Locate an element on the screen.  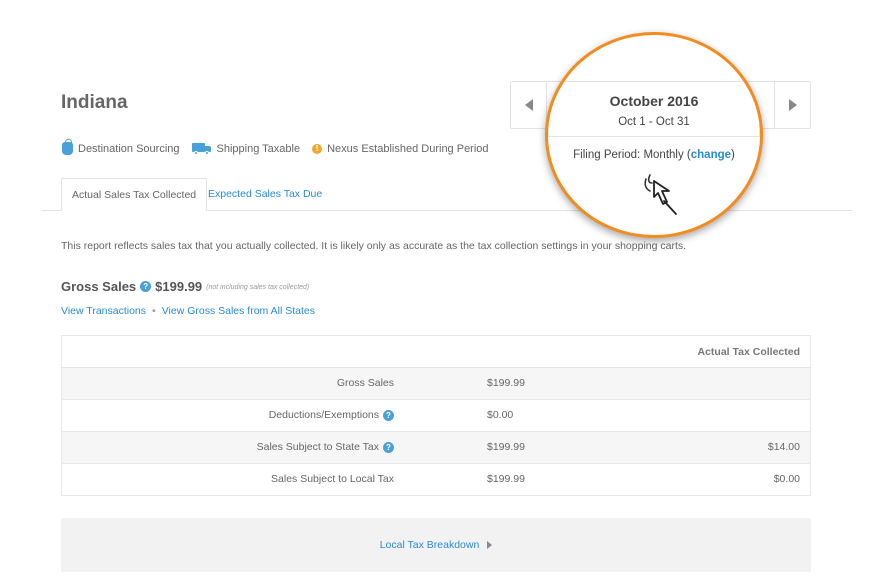
change-filing-period-link: change is located at coordinates (711, 155).